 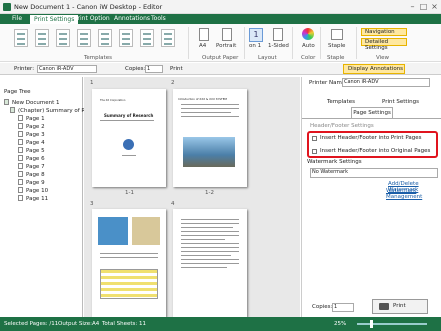 I want to click on display-annotations-button: Display Annotations, so click(x=374, y=69).